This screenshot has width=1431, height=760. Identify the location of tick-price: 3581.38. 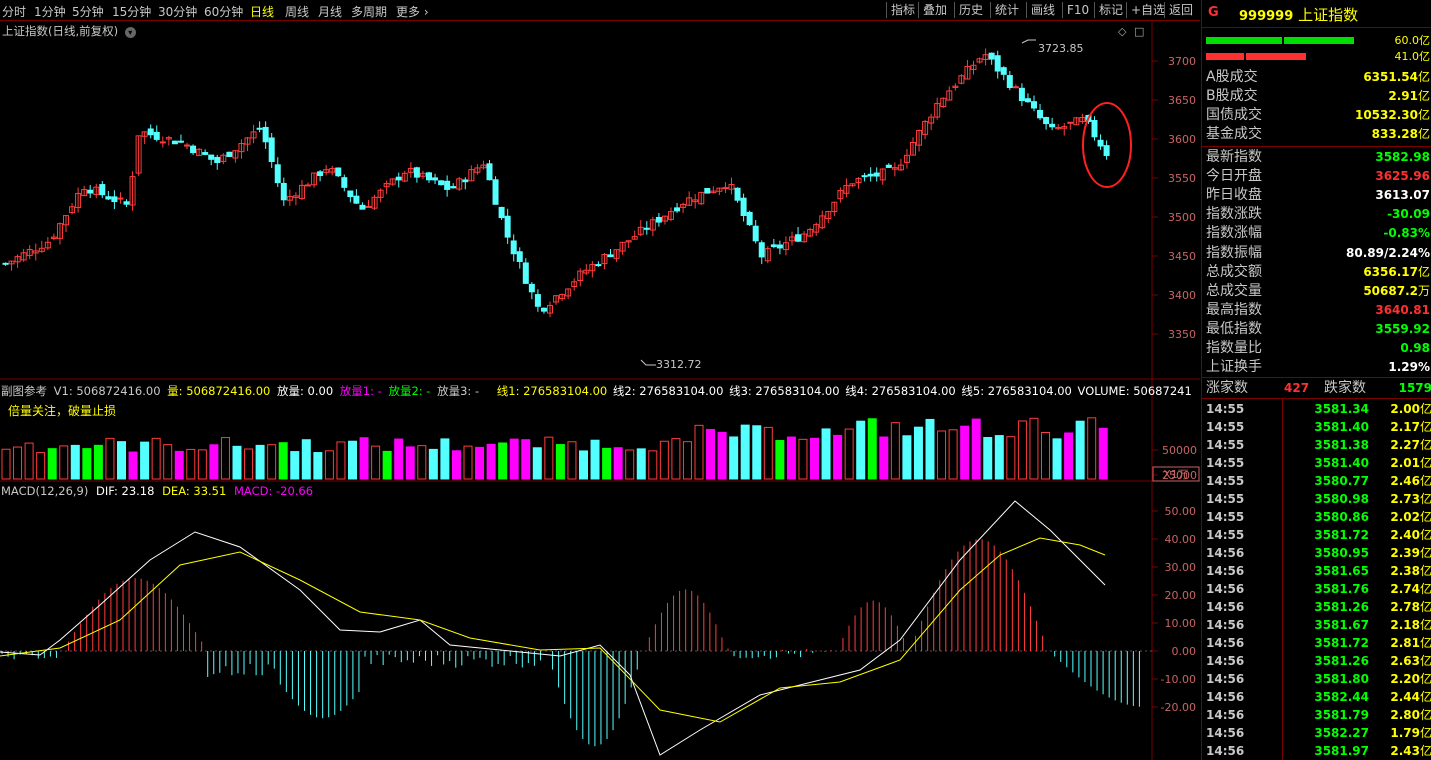
(1341, 445).